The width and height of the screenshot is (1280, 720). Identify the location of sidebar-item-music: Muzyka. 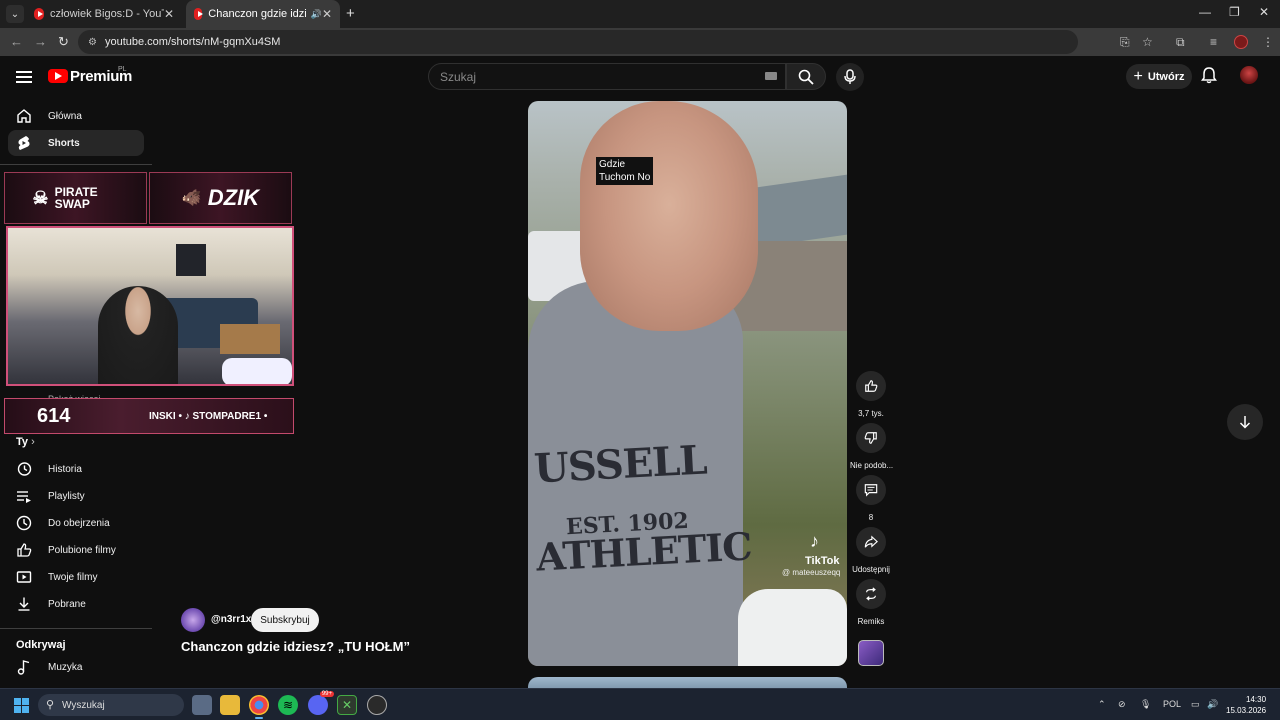
(76, 667).